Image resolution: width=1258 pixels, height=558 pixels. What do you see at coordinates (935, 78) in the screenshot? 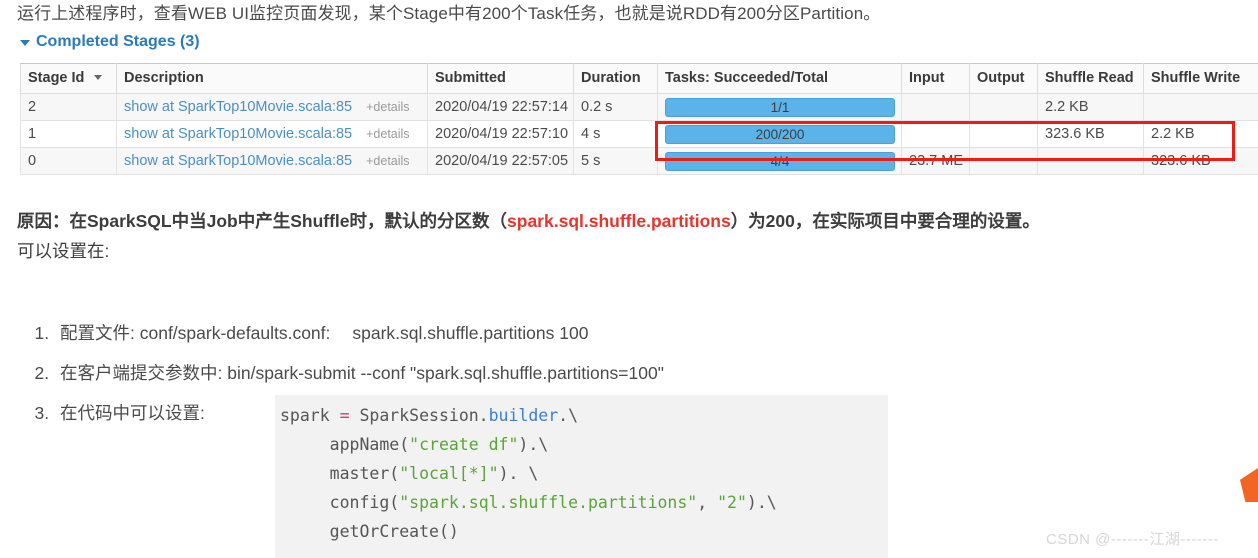
I see `column-header-input: Input` at bounding box center [935, 78].